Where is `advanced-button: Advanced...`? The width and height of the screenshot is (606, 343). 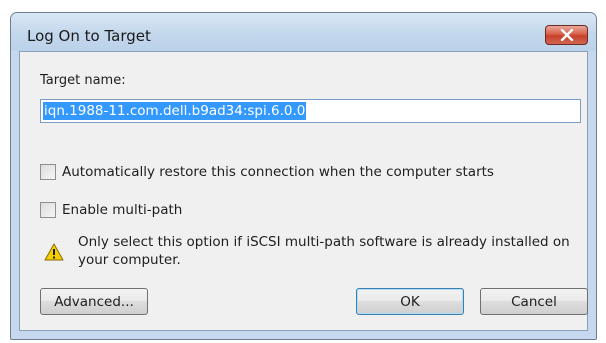 advanced-button: Advanced... is located at coordinates (94, 301).